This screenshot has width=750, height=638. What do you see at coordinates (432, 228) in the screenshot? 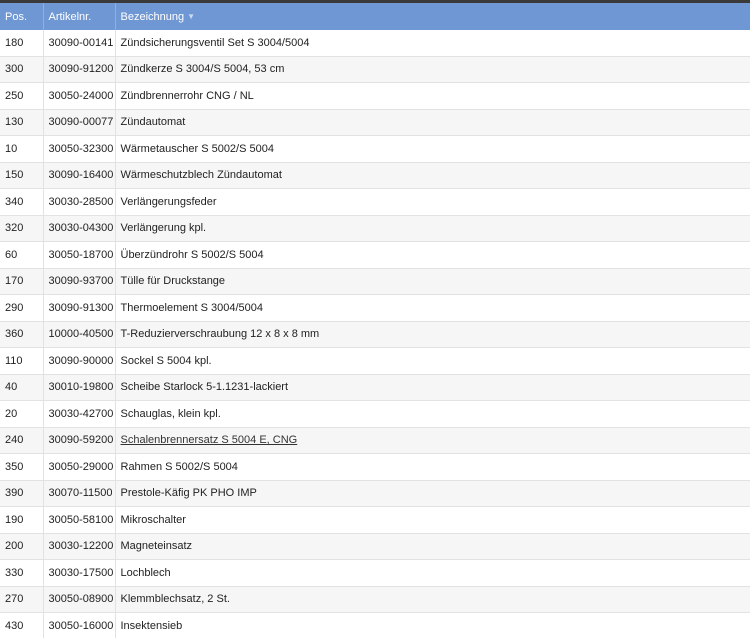
I see `cell-bezeichnung: Verlängerung kpl.` at bounding box center [432, 228].